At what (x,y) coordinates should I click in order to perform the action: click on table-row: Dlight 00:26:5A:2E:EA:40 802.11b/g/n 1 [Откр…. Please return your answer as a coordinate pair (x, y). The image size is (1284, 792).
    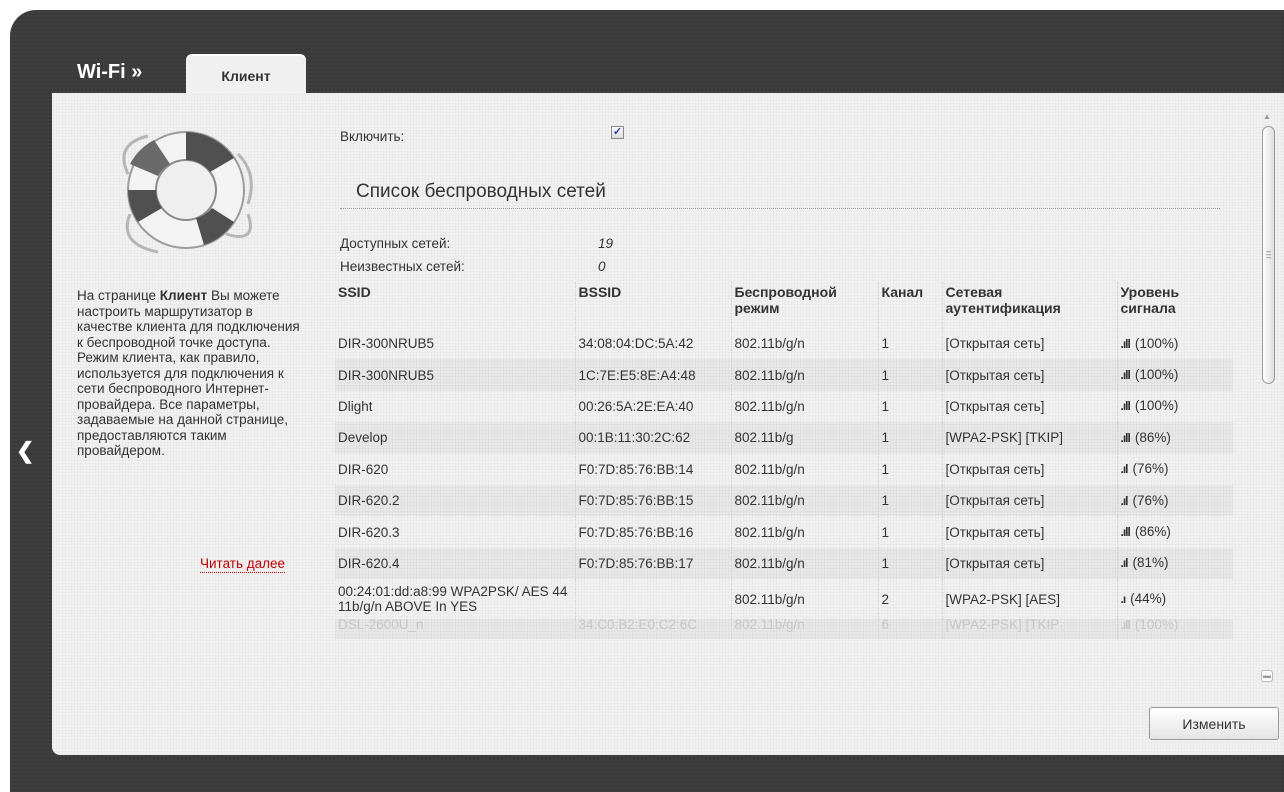
    Looking at the image, I should click on (784, 406).